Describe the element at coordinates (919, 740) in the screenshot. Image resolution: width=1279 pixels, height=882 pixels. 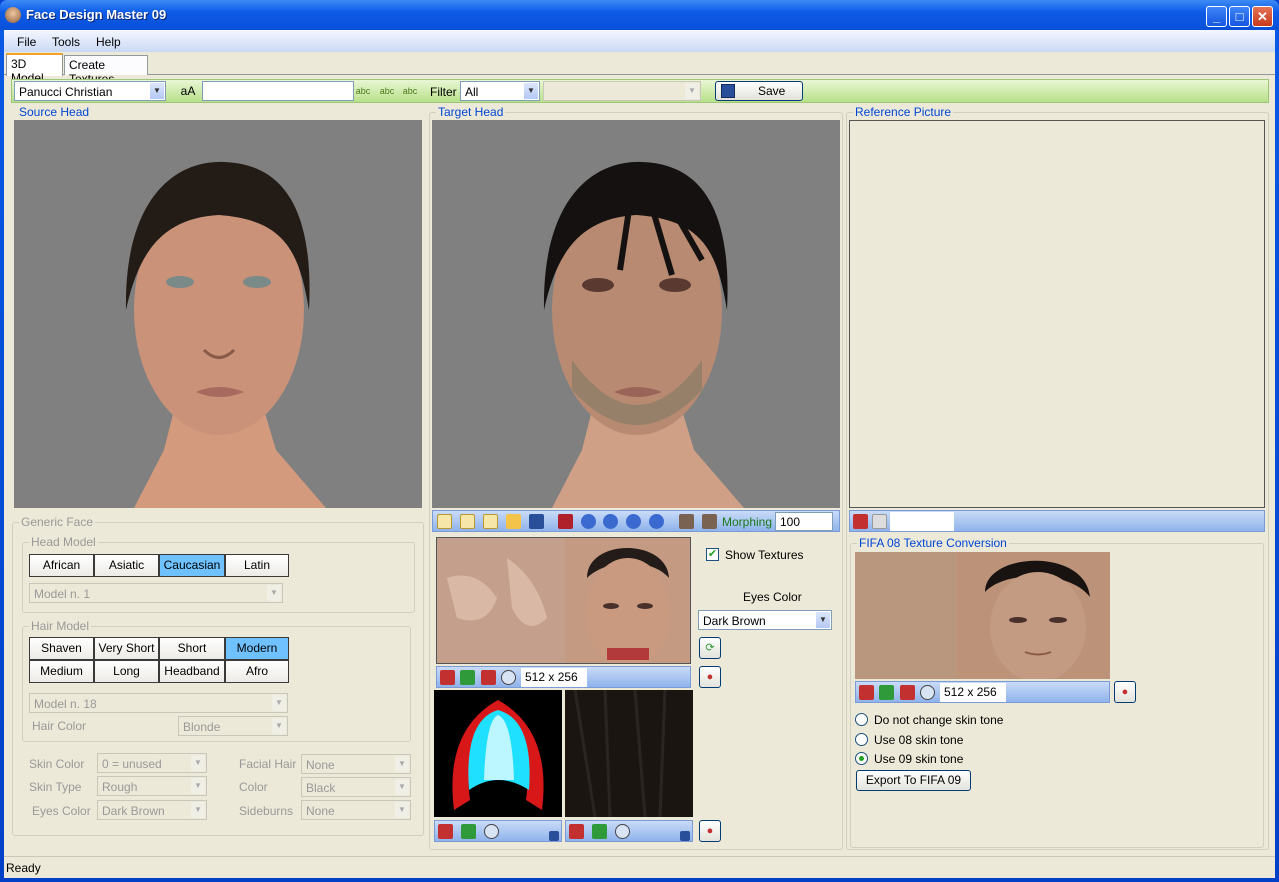
I see `skin-tone-option-08: Use 08 skin tone` at that location.